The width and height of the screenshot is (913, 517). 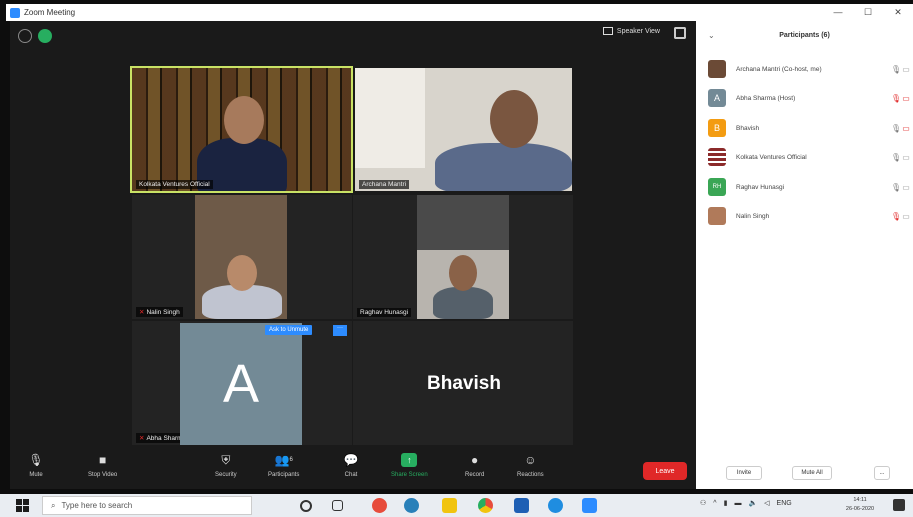 I want to click on participants-button: 👥 6 Participants, so click(x=283, y=465).